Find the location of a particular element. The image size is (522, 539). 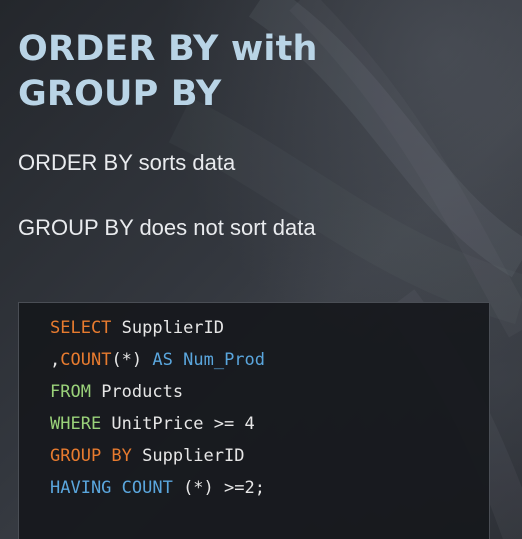

code-text: UnitPrice >= 4 is located at coordinates (178, 424).